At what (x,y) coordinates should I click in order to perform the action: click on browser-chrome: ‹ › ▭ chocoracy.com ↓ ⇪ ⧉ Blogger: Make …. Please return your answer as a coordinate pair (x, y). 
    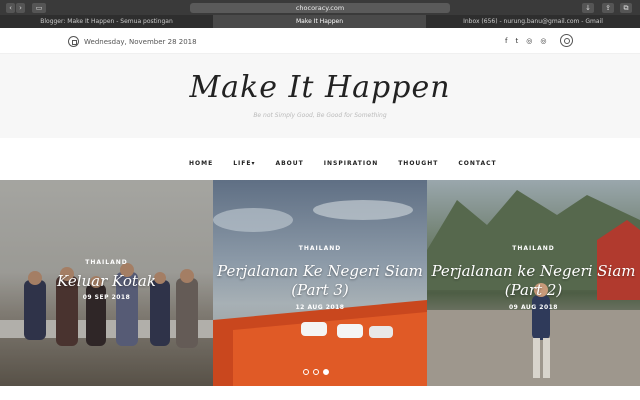
    Looking at the image, I should click on (320, 14).